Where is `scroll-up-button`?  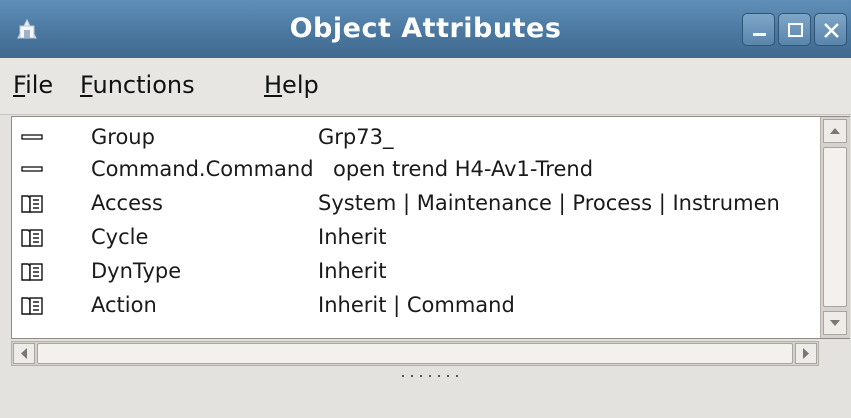
scroll-up-button is located at coordinates (835, 131).